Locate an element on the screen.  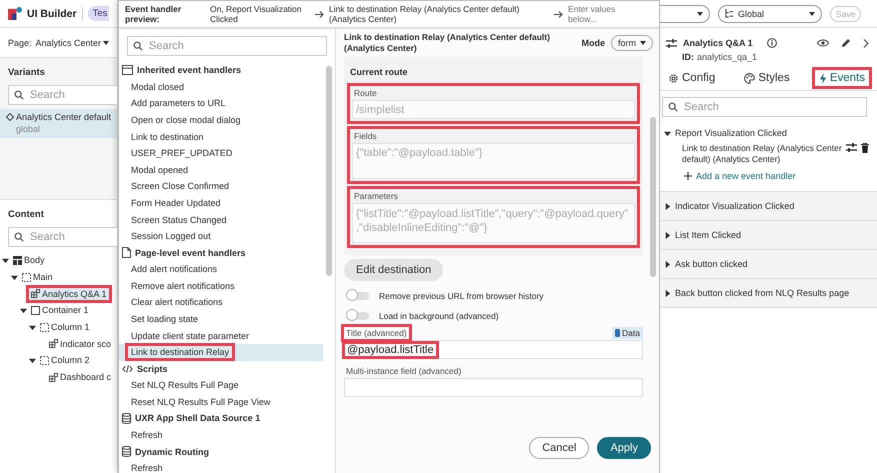
tree-item: Container 1 is located at coordinates (60, 310).